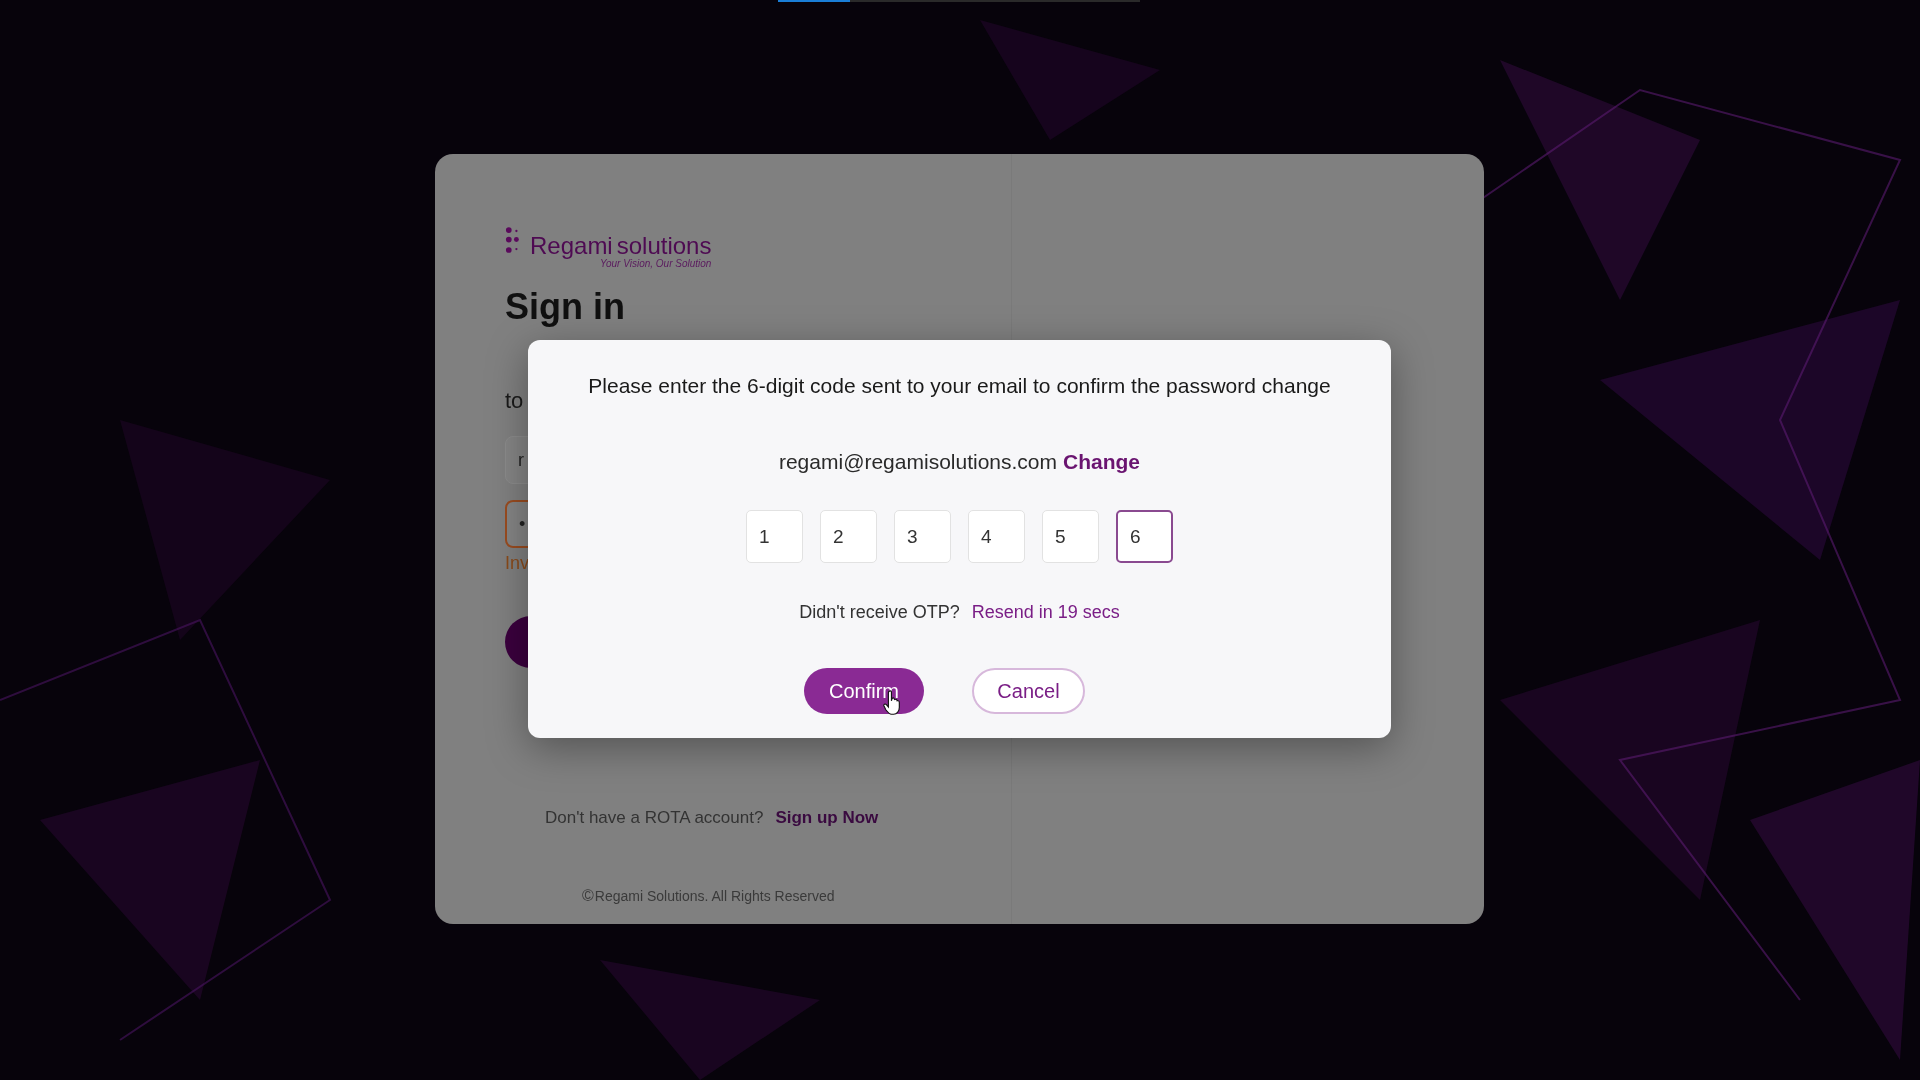 This screenshot has width=1920, height=1080. I want to click on confirm-button: Confirm, so click(864, 691).